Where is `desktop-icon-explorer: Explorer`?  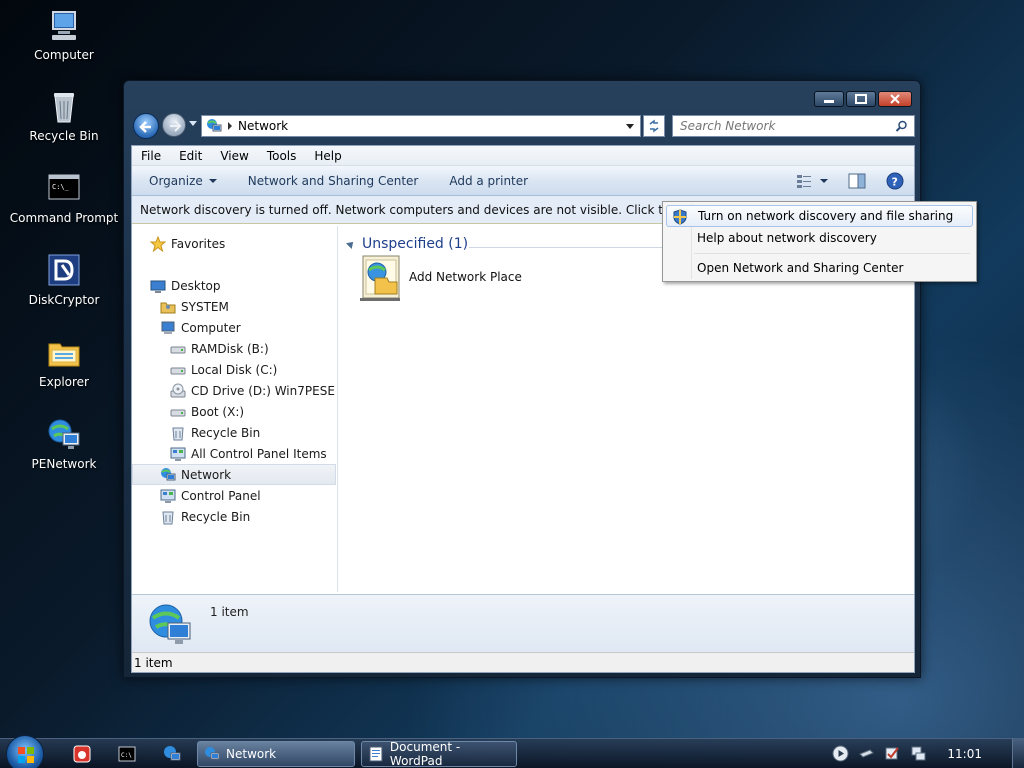 desktop-icon-explorer: Explorer is located at coordinates (64, 362).